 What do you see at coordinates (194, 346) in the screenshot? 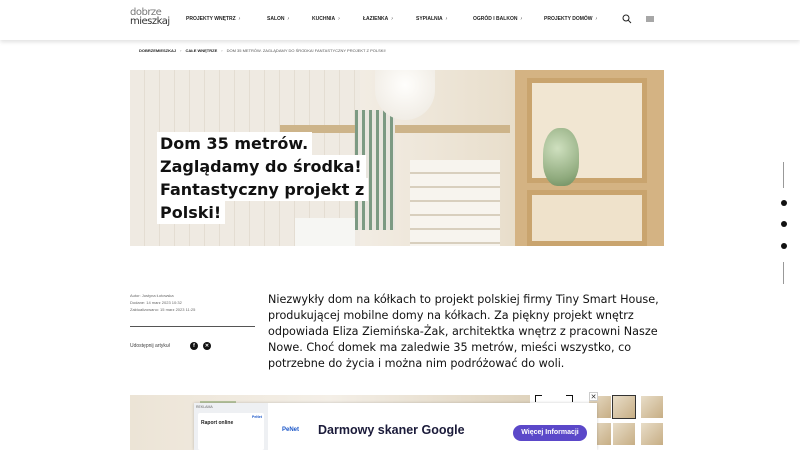
I see `facebook-icon: f` at bounding box center [194, 346].